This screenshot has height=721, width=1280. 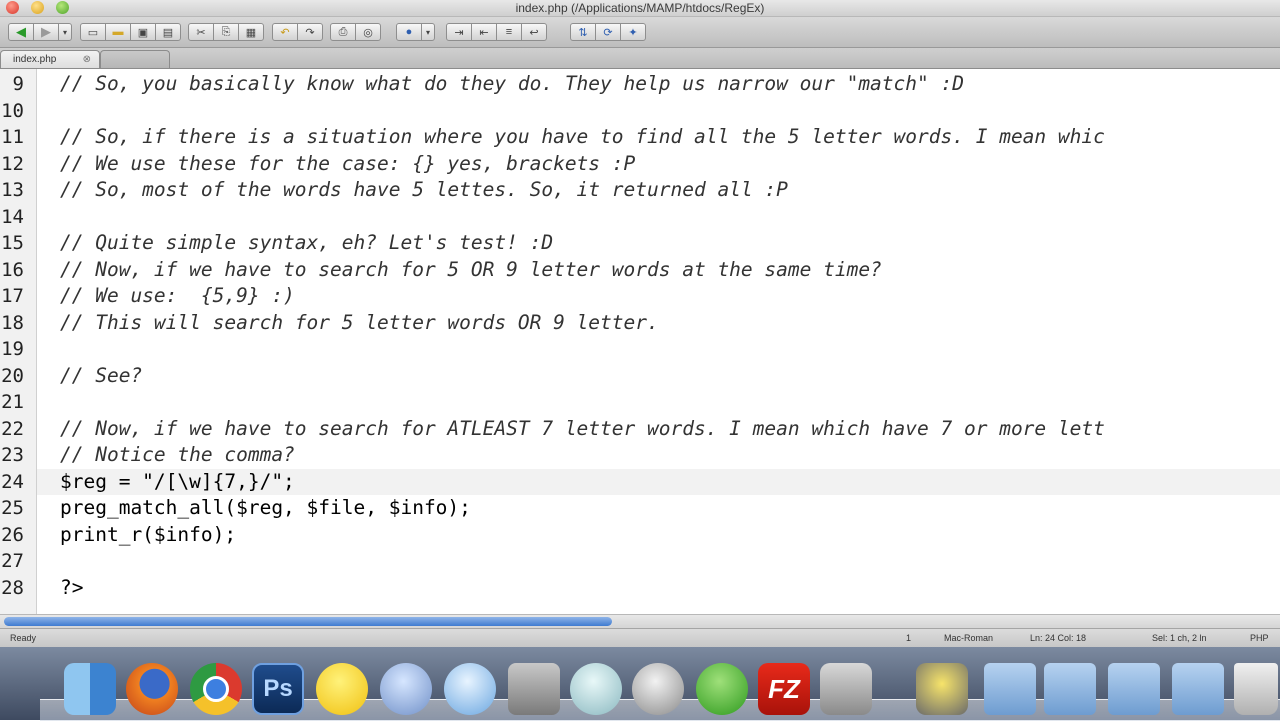 I want to click on globe-icon: ●, so click(x=409, y=32).